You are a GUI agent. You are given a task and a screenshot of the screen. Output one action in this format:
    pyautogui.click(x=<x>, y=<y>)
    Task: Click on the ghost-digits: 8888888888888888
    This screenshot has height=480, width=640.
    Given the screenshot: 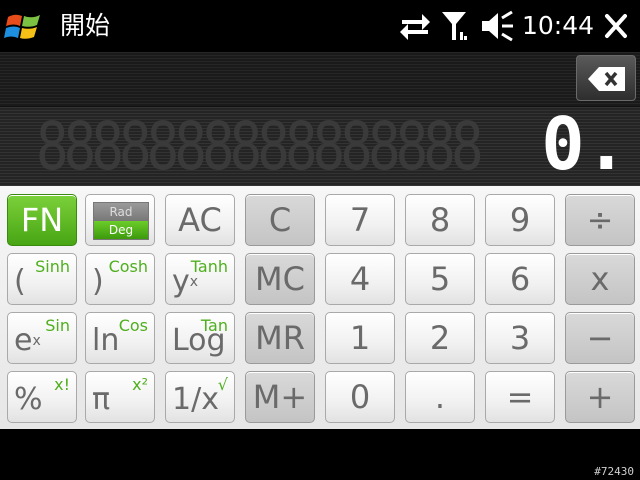 What is the action you would take?
    pyautogui.click(x=260, y=146)
    